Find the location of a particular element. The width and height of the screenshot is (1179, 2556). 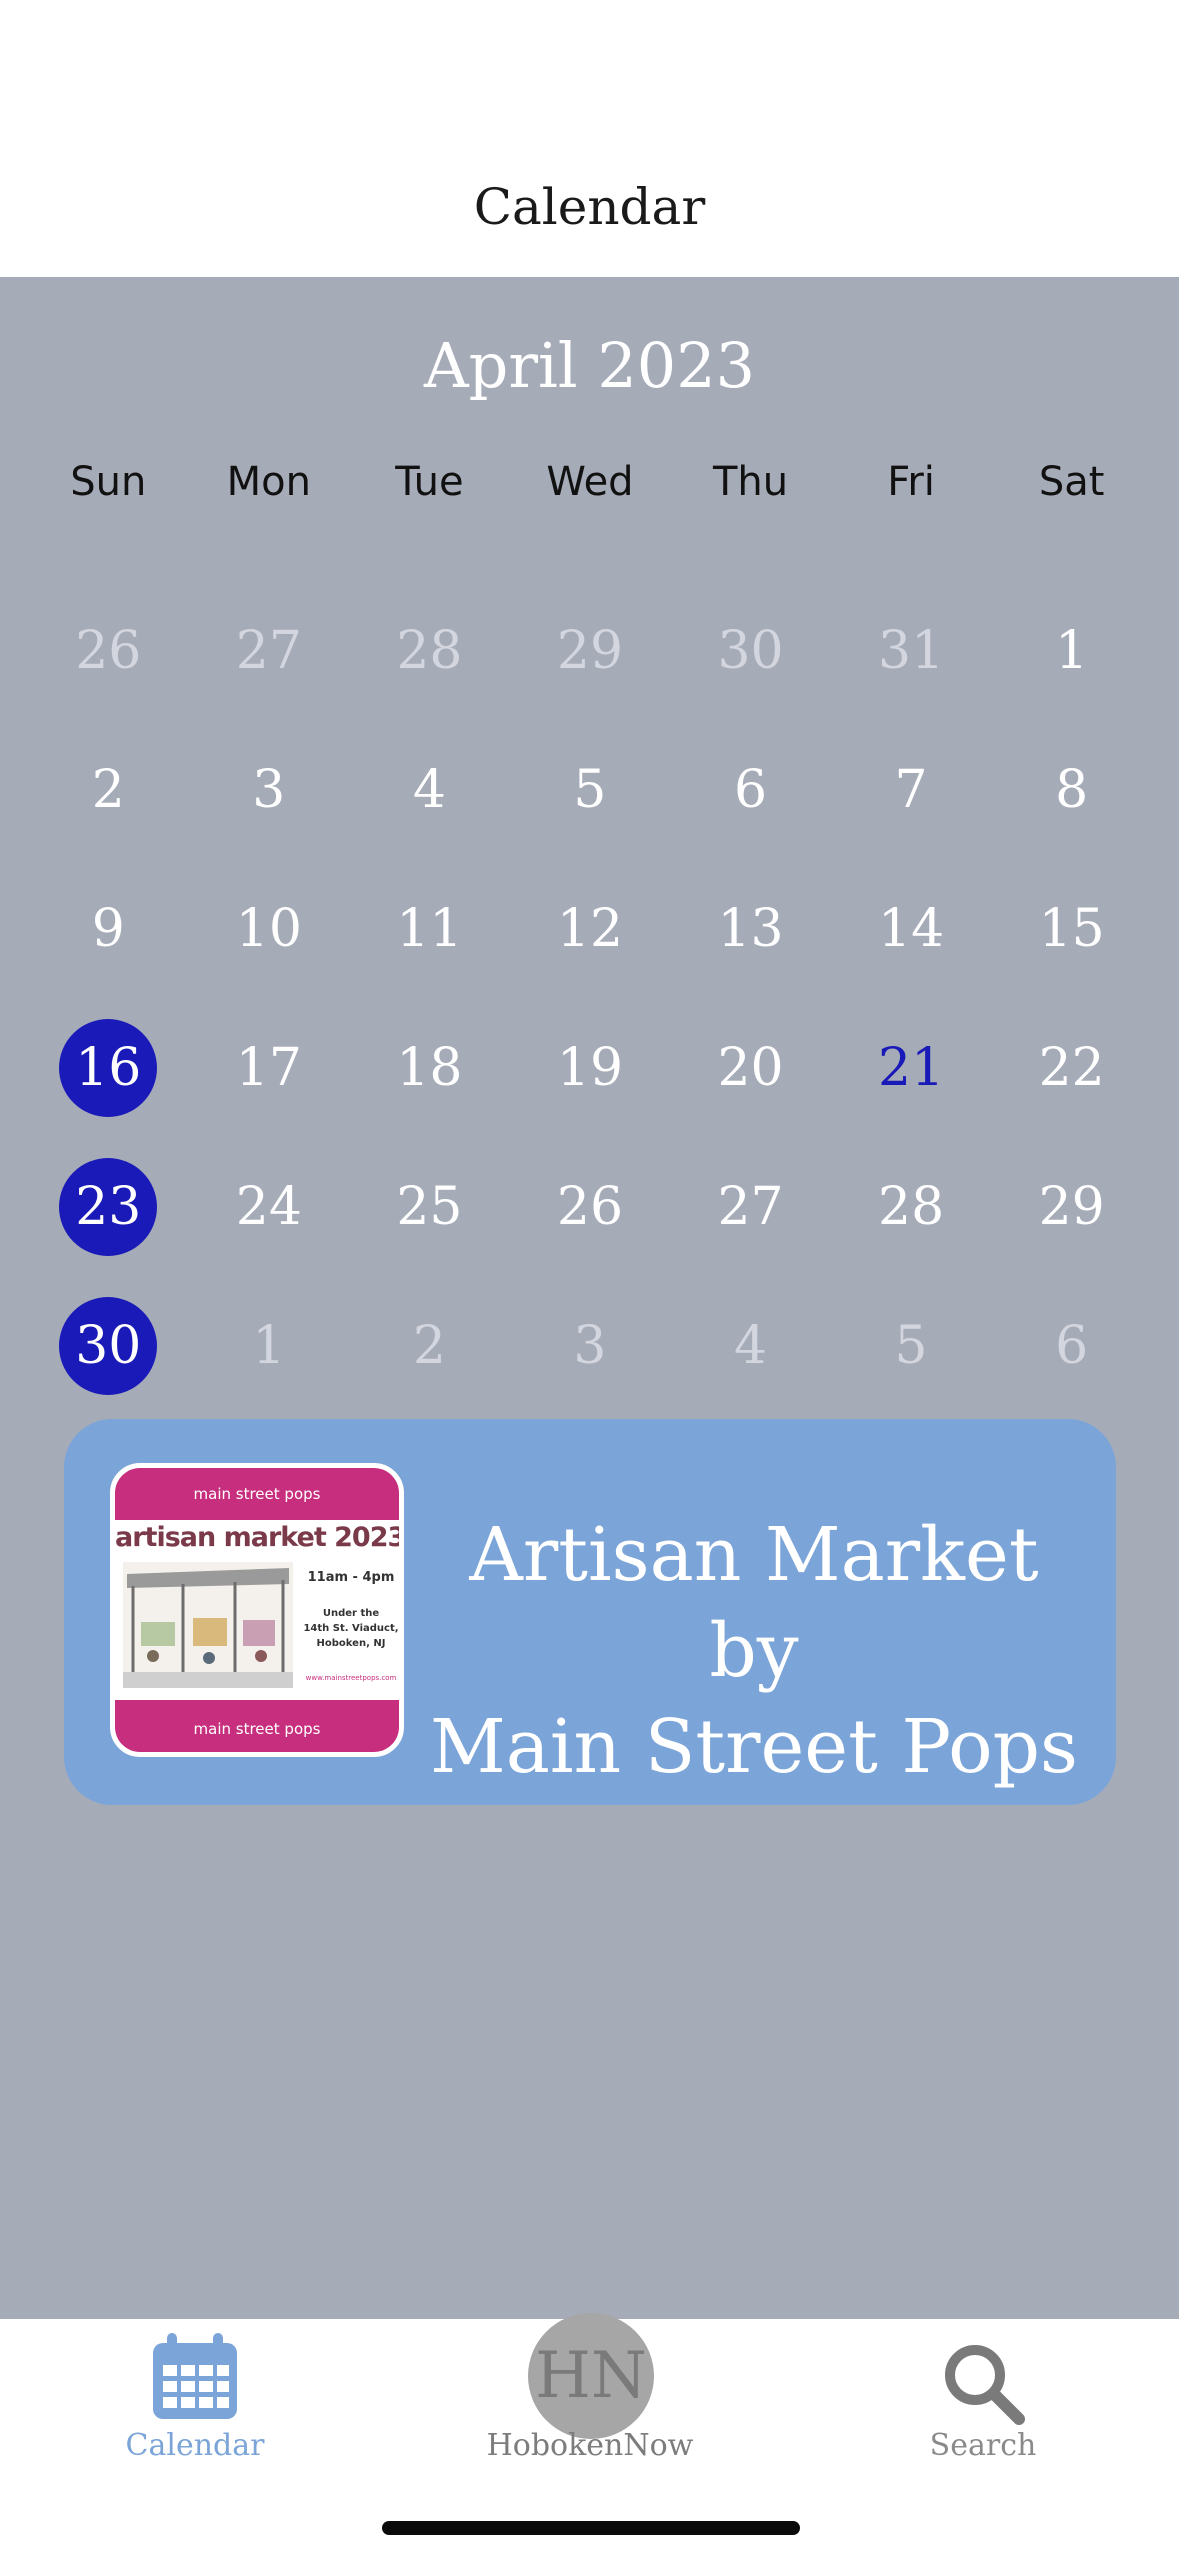

weekday-tue: Tue is located at coordinates (429, 482).